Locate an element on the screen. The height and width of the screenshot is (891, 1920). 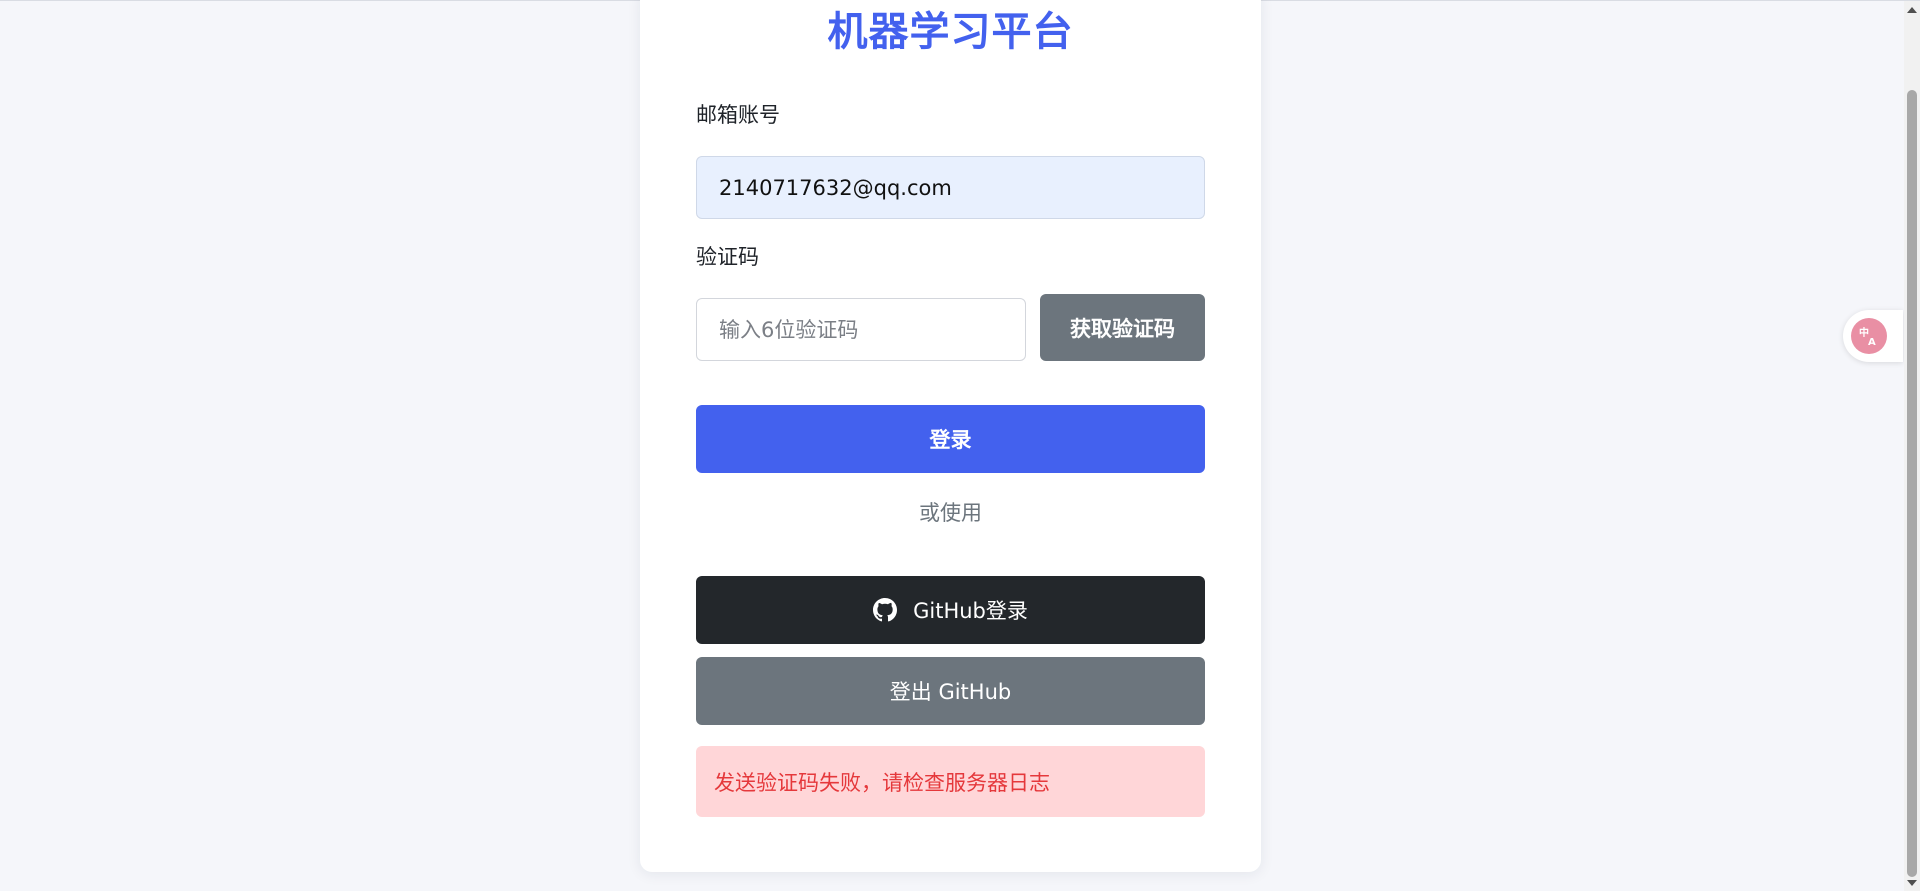
login-button: 登录 is located at coordinates (950, 439).